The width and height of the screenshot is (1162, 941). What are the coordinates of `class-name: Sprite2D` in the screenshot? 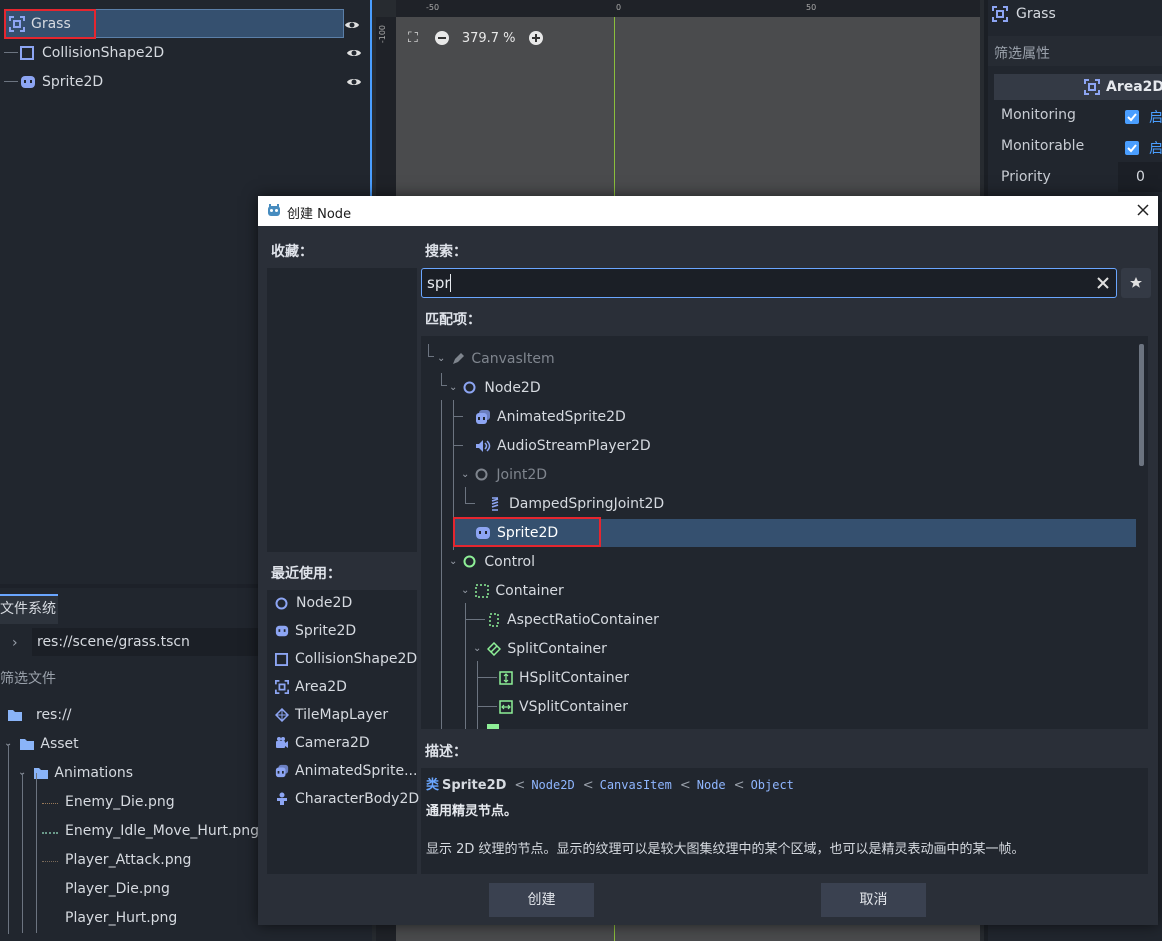 It's located at (474, 785).